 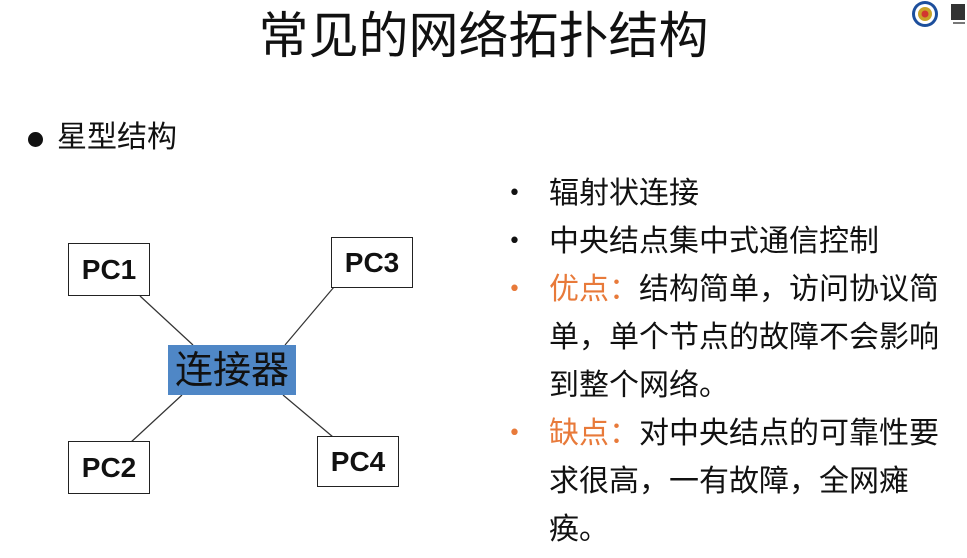 What do you see at coordinates (594, 289) in the screenshot?
I see `advantages-label: 优点：` at bounding box center [594, 289].